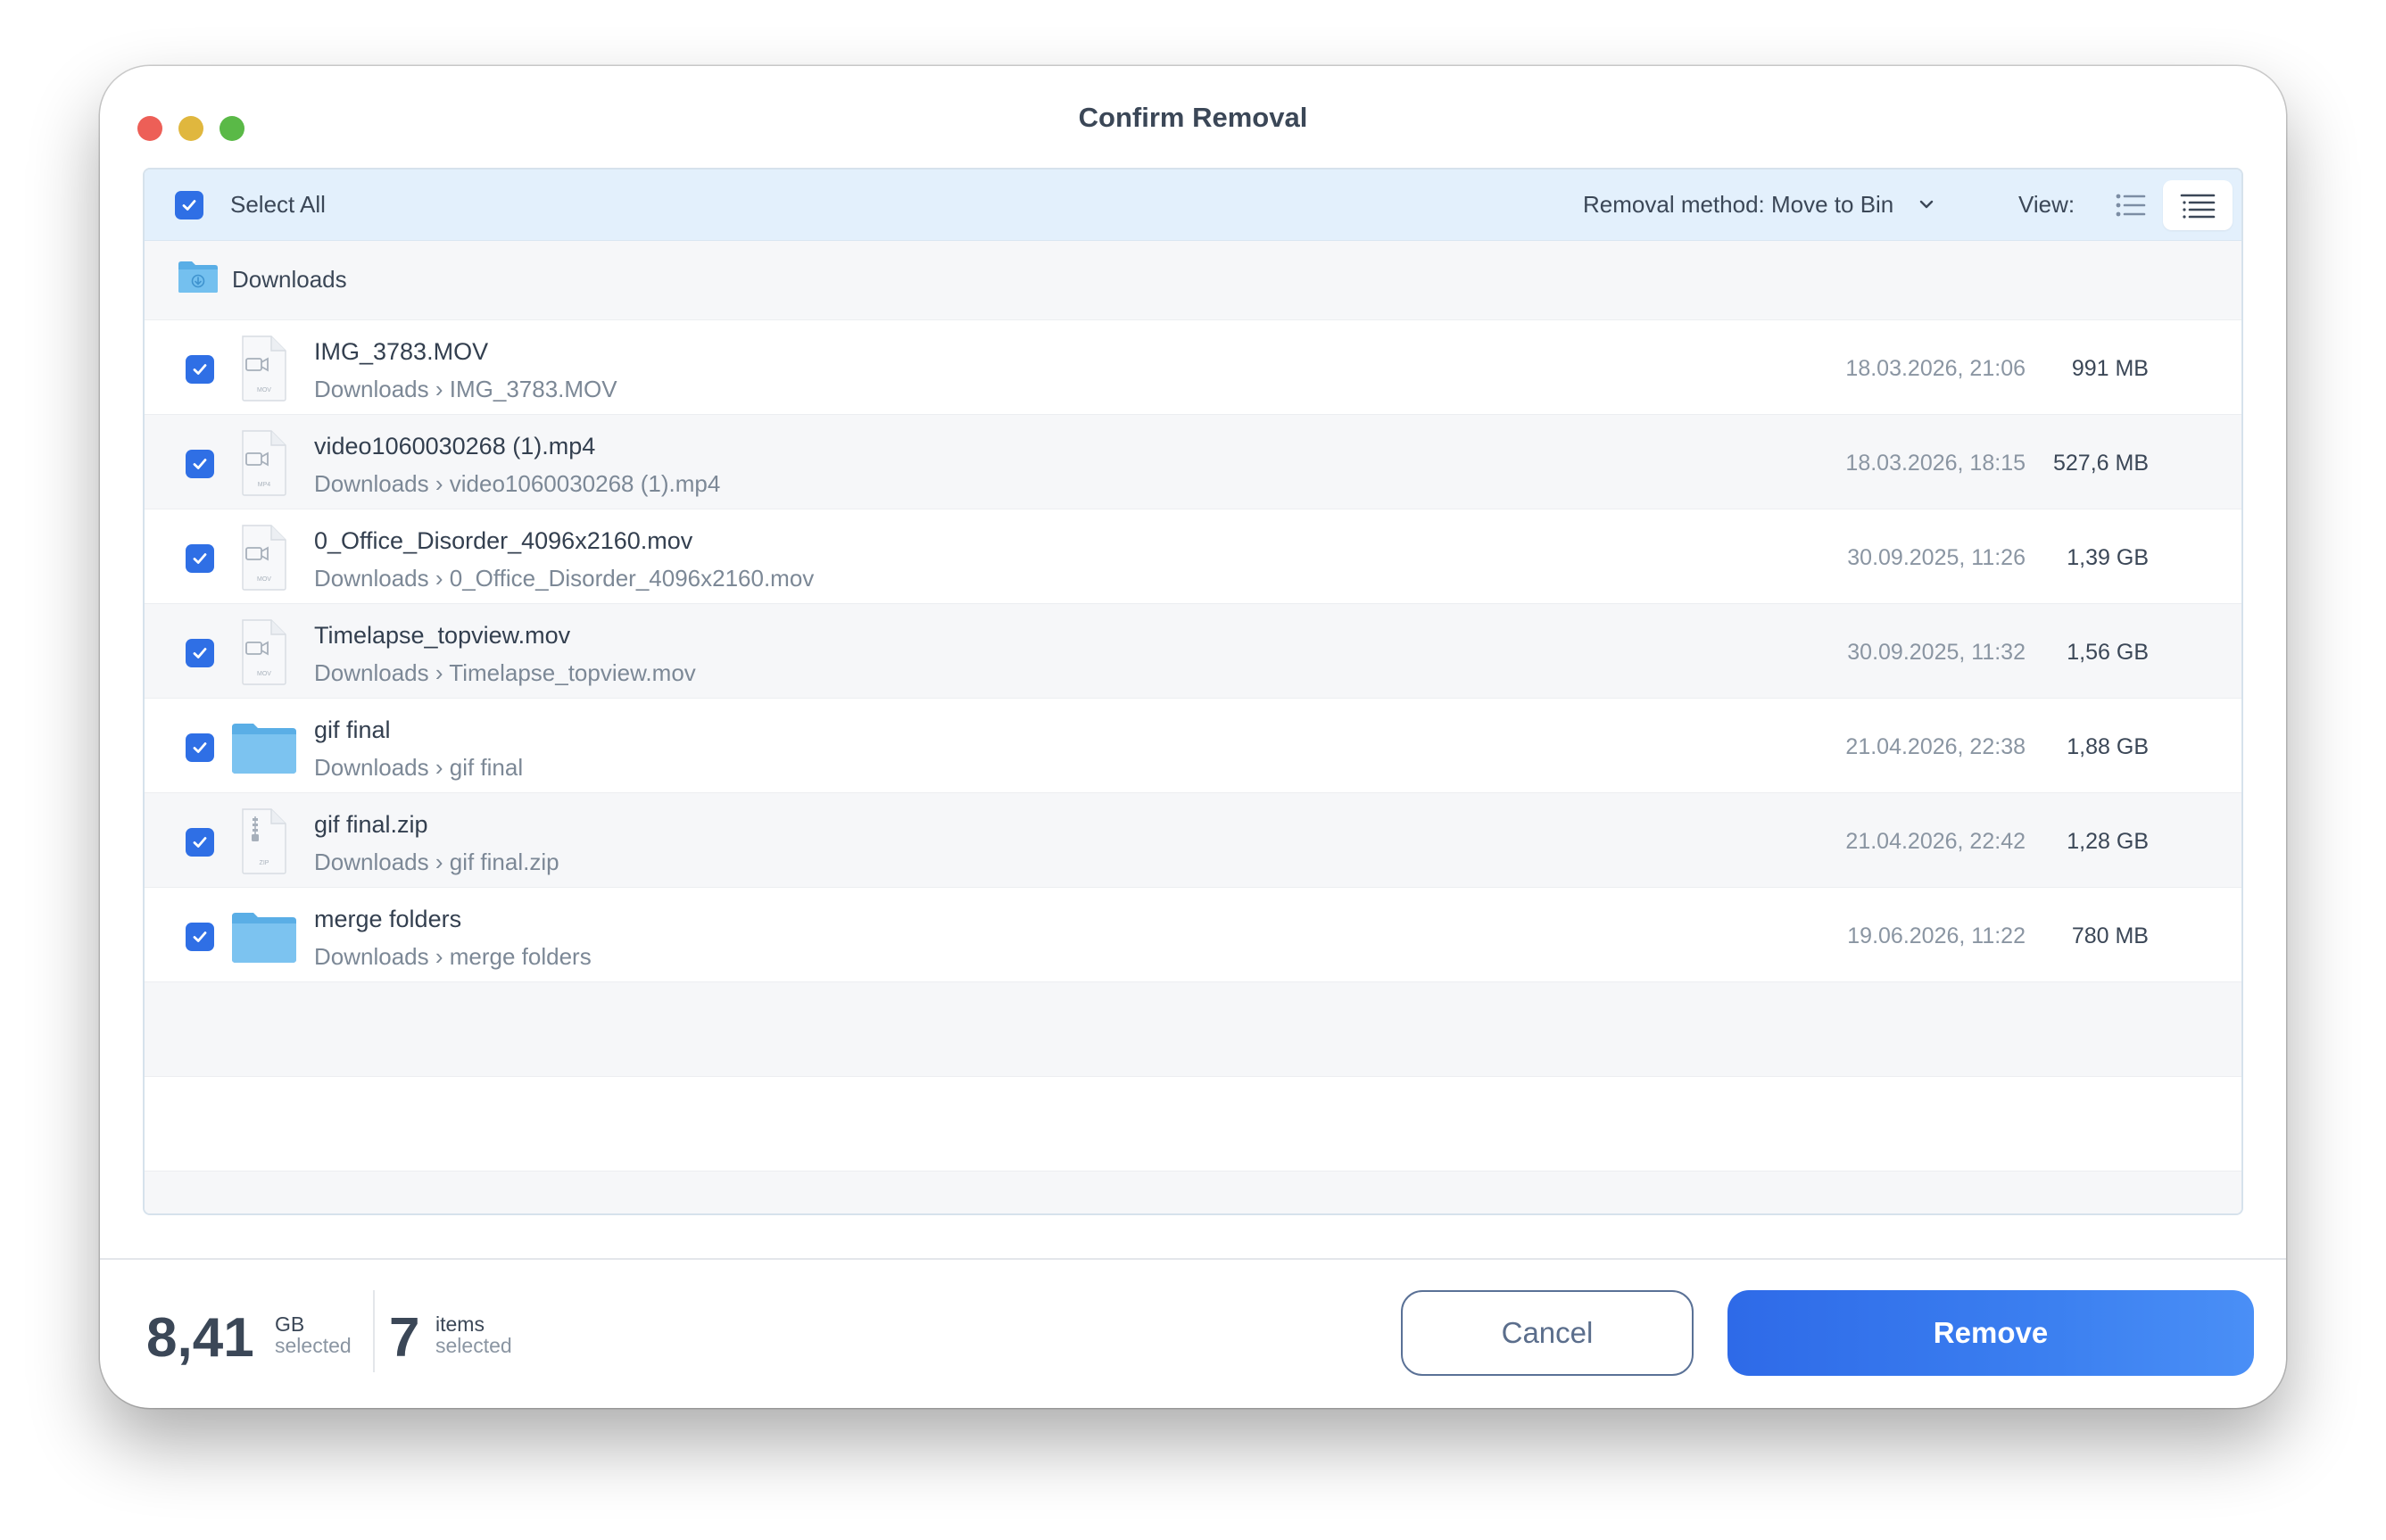  Describe the element at coordinates (2110, 368) in the screenshot. I see `file-size: 991 MB` at that location.